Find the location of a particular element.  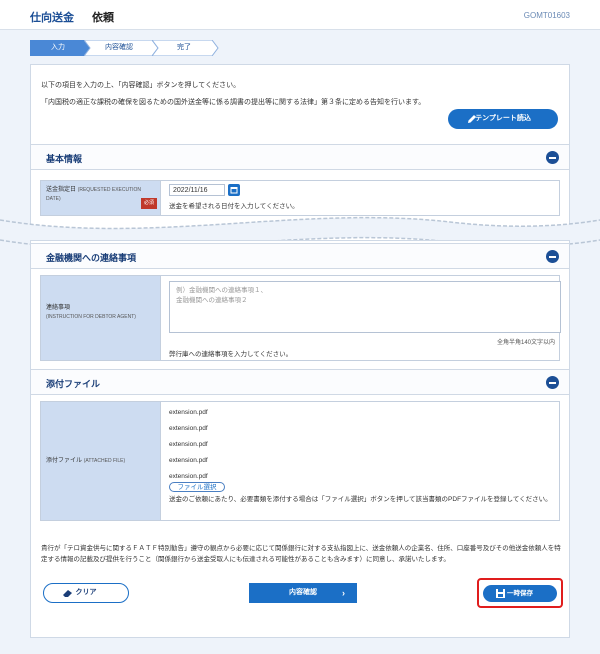

file-select-button: ファイル選択 is located at coordinates (197, 487).